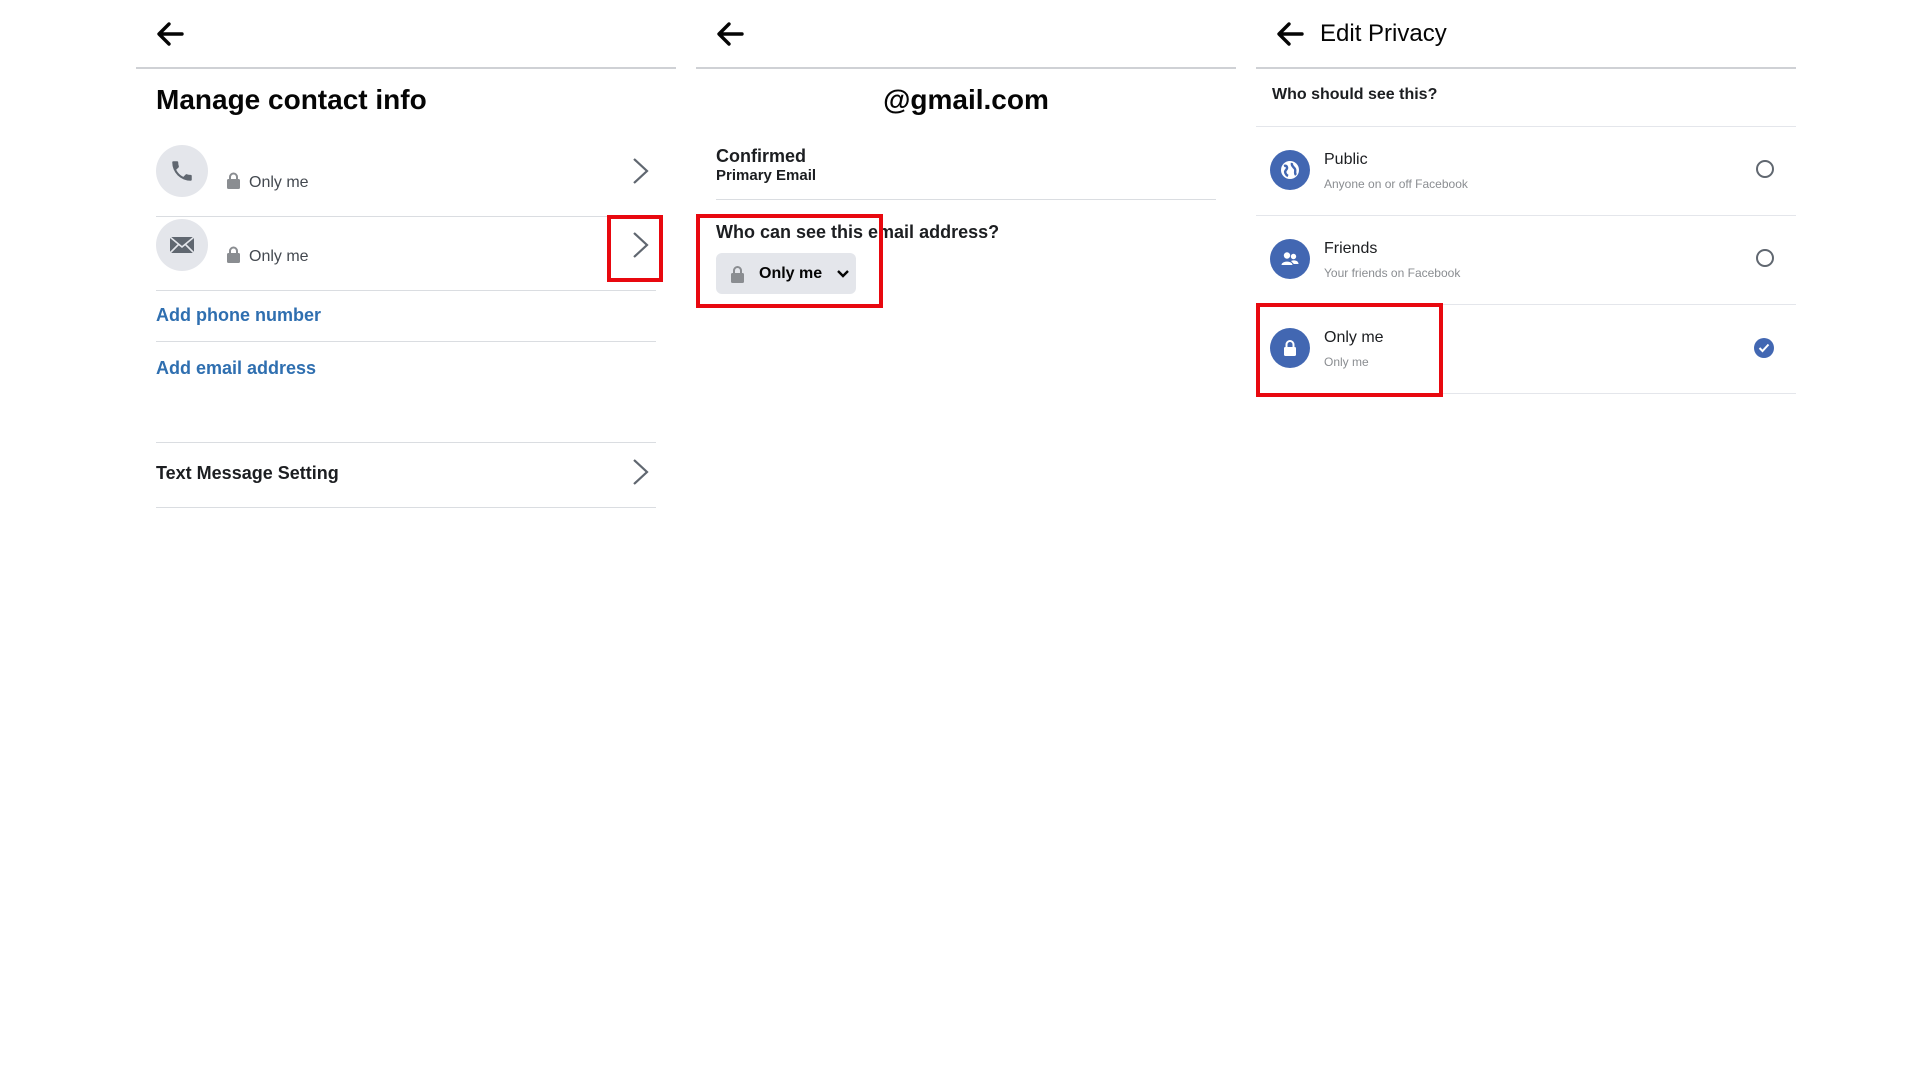  I want to click on option-subtitle: Anyone on or off Facebook, so click(1396, 184).